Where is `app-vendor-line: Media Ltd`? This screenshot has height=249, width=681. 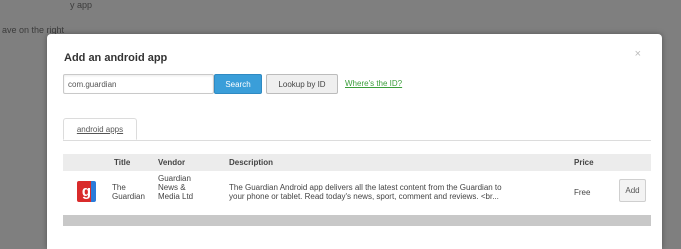
app-vendor-line: Media Ltd is located at coordinates (176, 196).